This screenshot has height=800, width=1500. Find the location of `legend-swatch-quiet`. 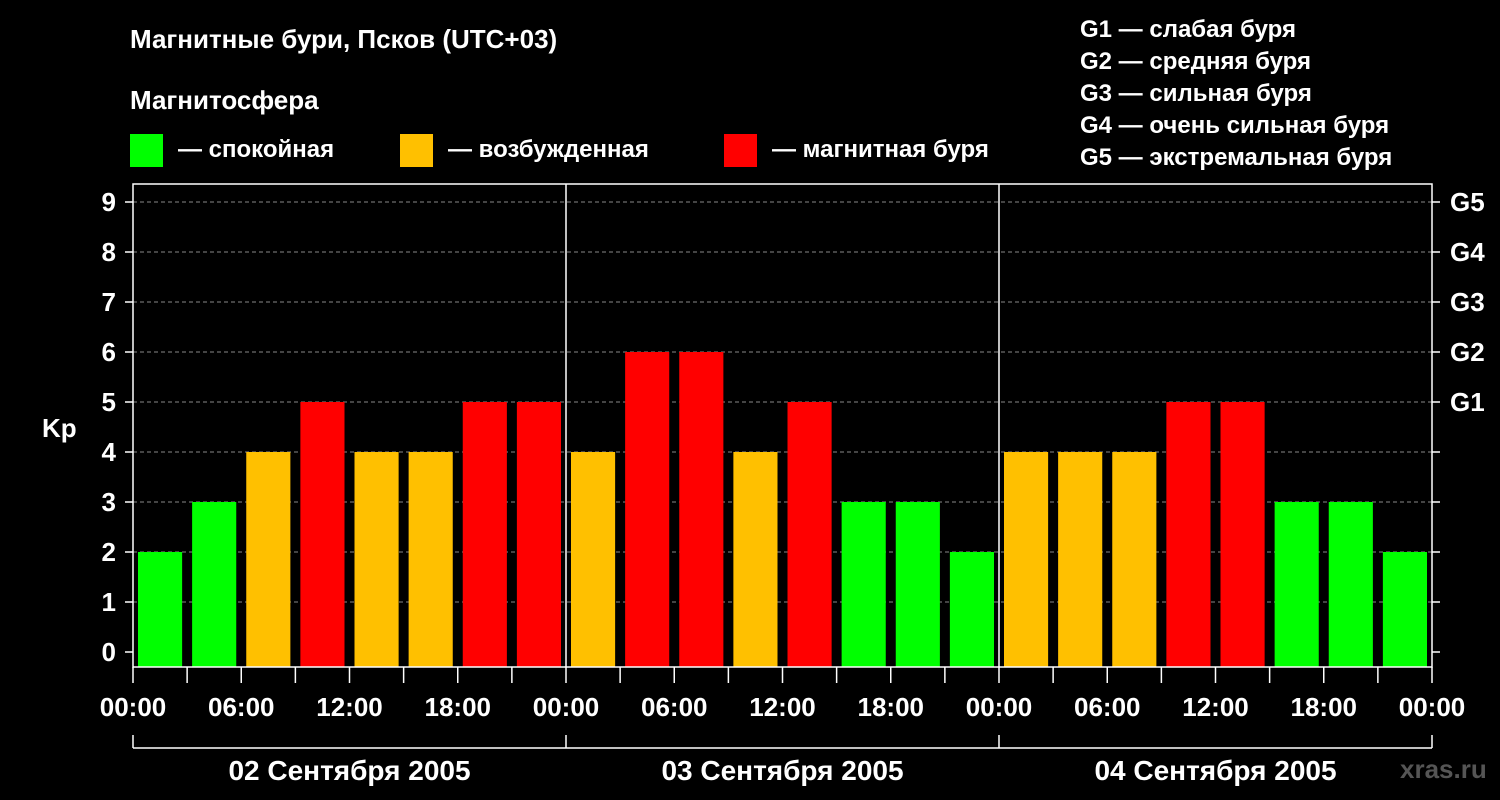

legend-swatch-quiet is located at coordinates (146, 150).